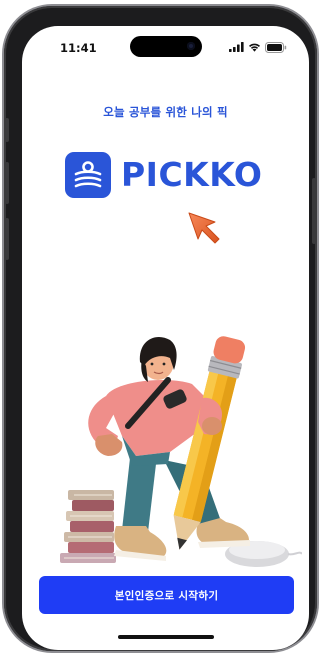 This screenshot has height=657, width=322. I want to click on cursor-arrow-icon, so click(204, 228).